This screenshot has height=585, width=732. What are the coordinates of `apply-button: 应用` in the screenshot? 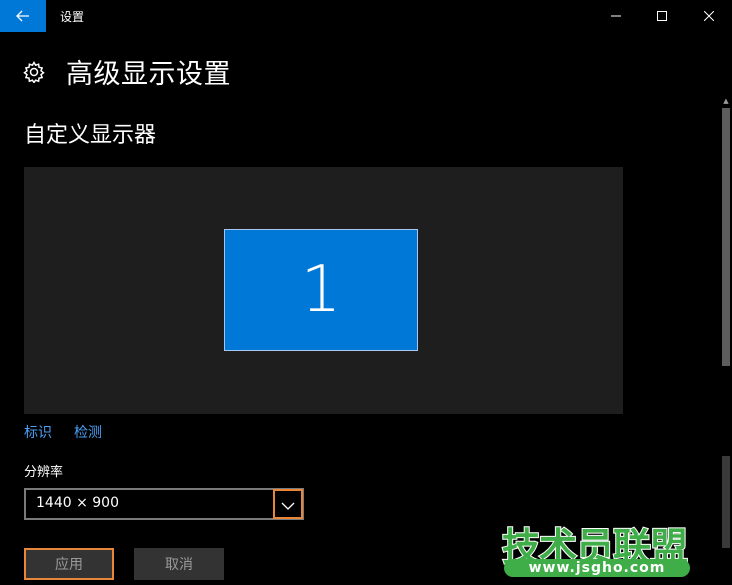 It's located at (69, 564).